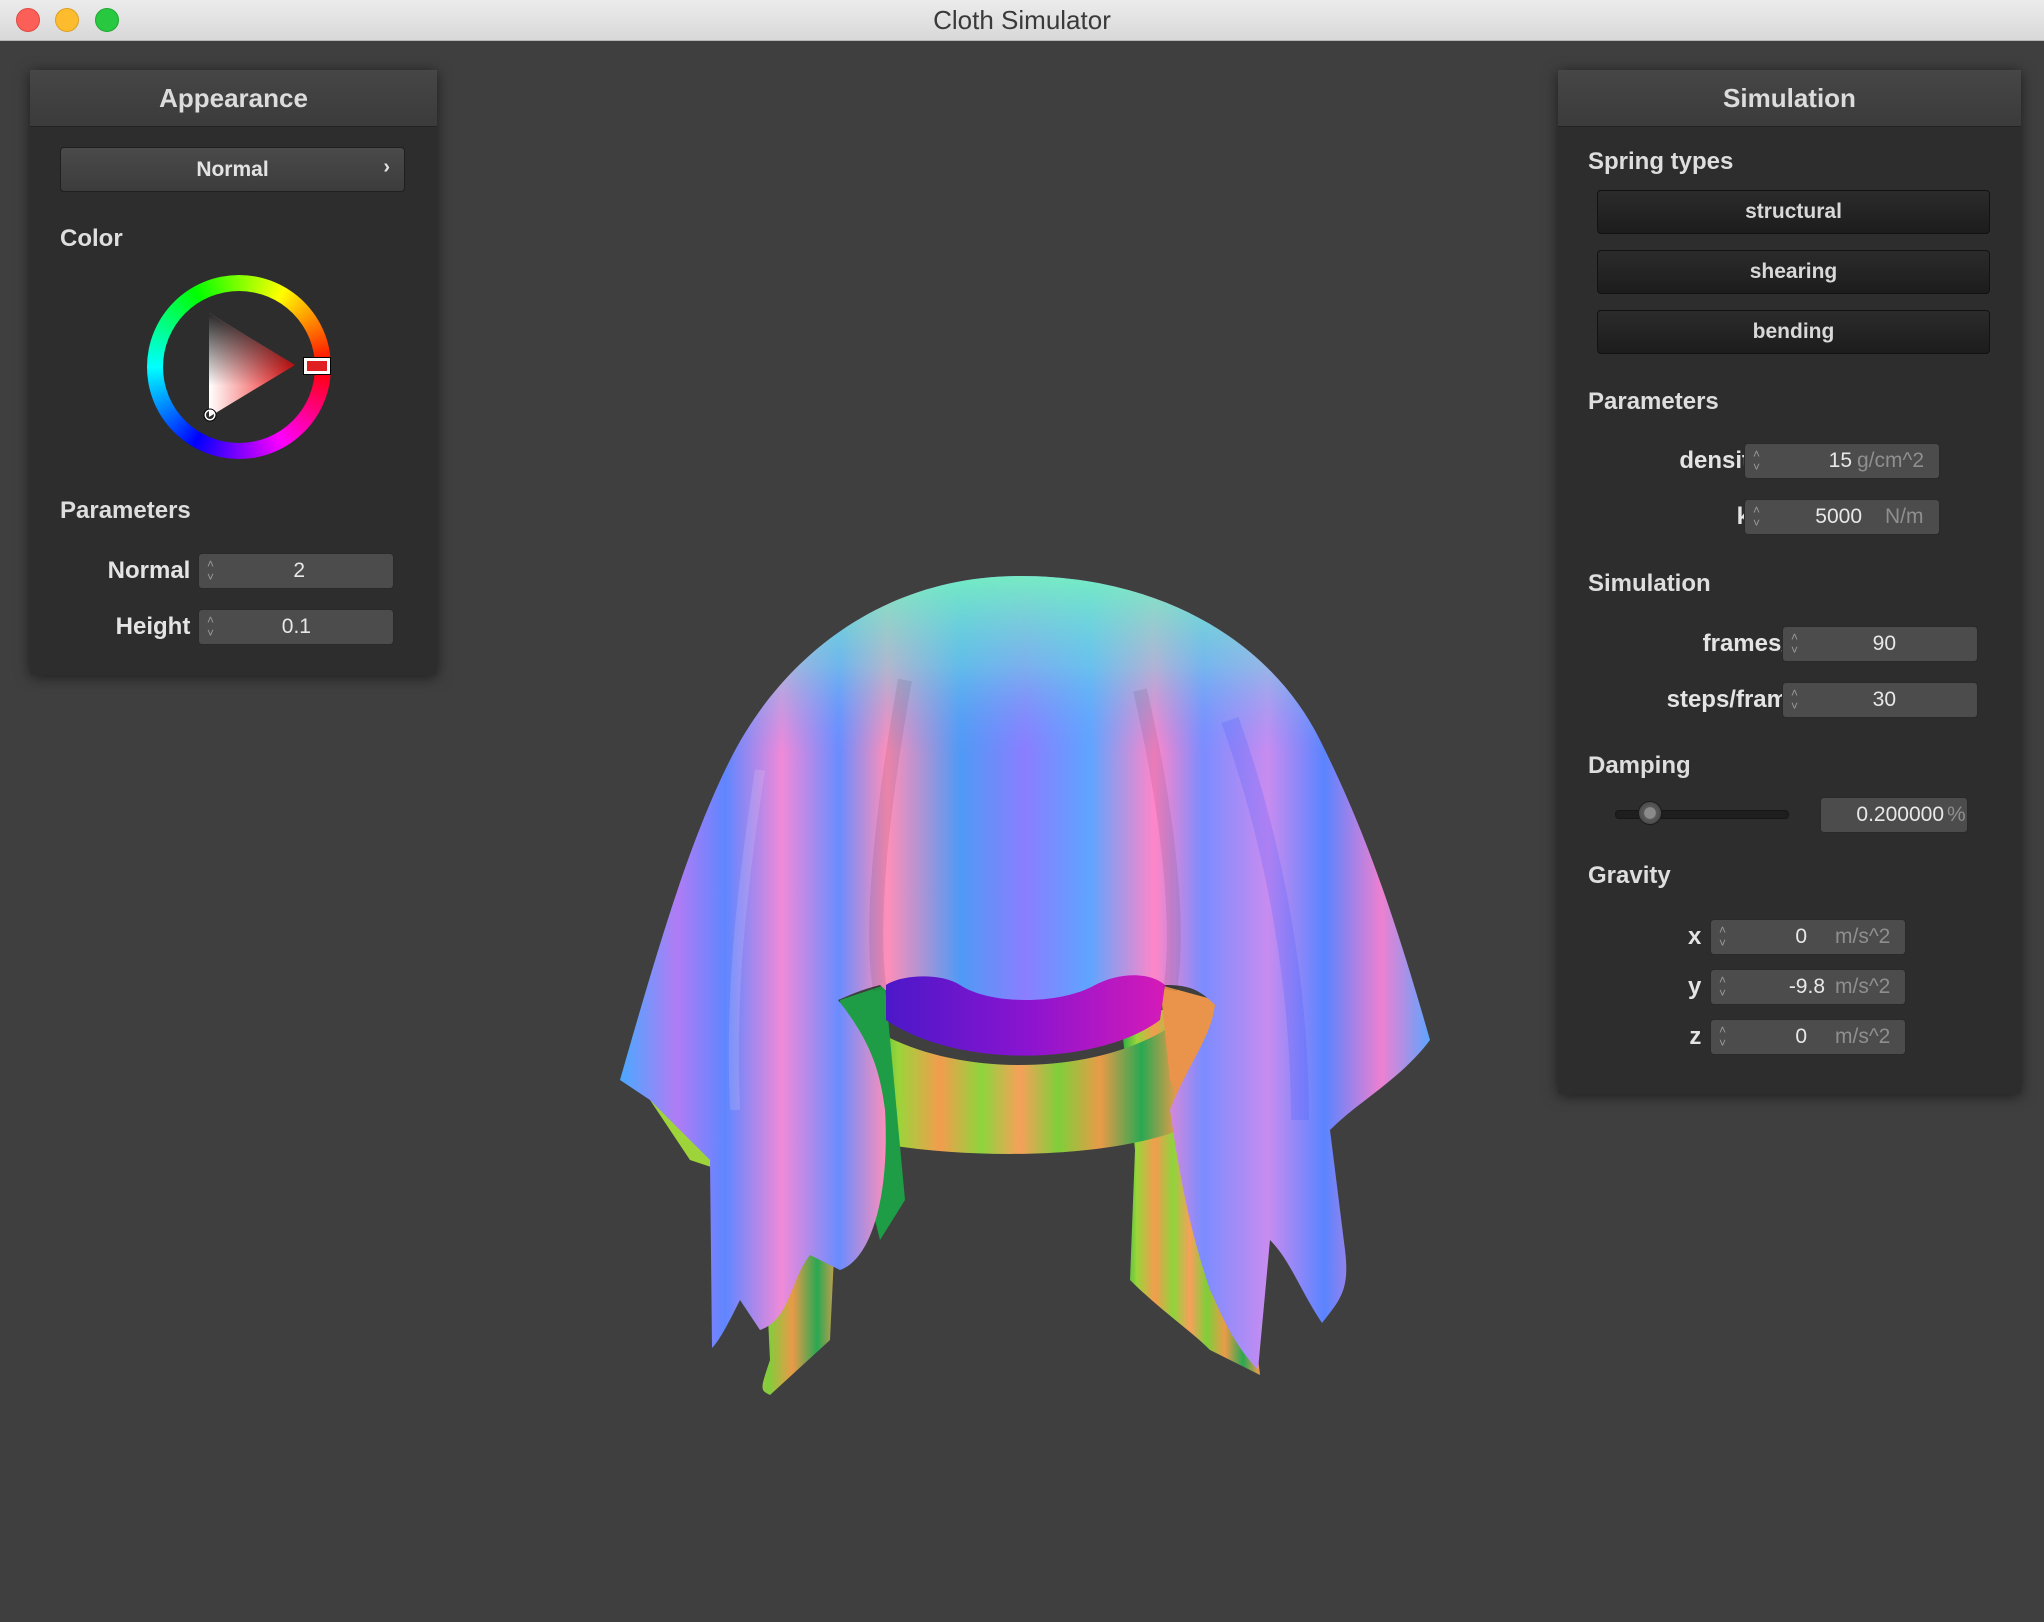  Describe the element at coordinates (91, 238) in the screenshot. I see `color-section-label: Color` at that location.